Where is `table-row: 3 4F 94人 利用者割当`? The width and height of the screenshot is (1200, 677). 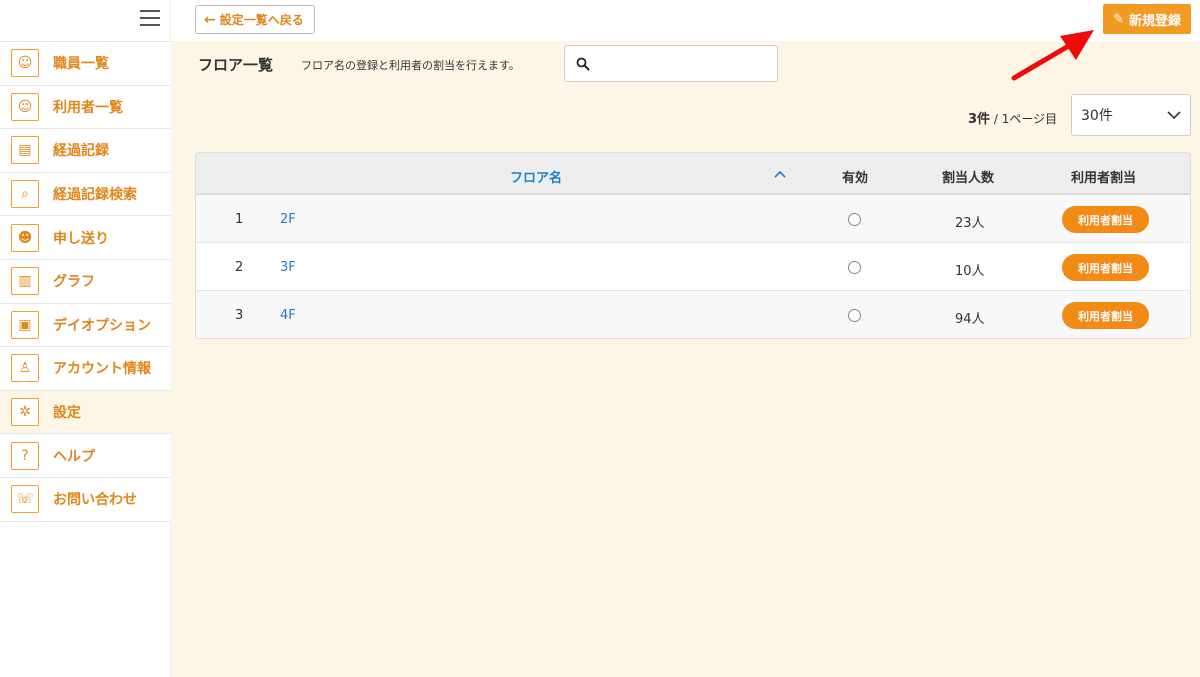 table-row: 3 4F 94人 利用者割当 is located at coordinates (693, 314).